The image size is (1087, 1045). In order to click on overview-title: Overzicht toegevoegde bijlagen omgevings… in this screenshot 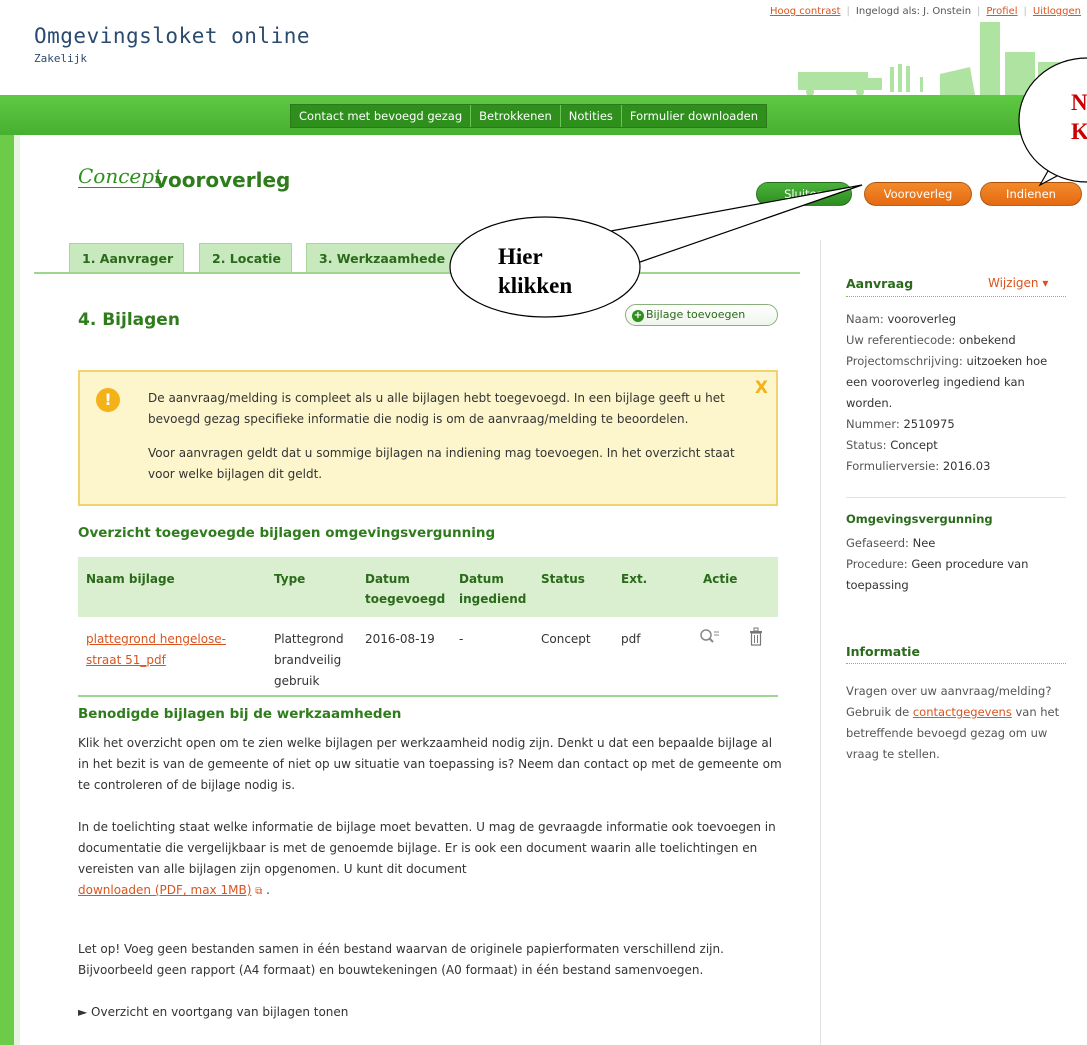, I will do `click(287, 533)`.